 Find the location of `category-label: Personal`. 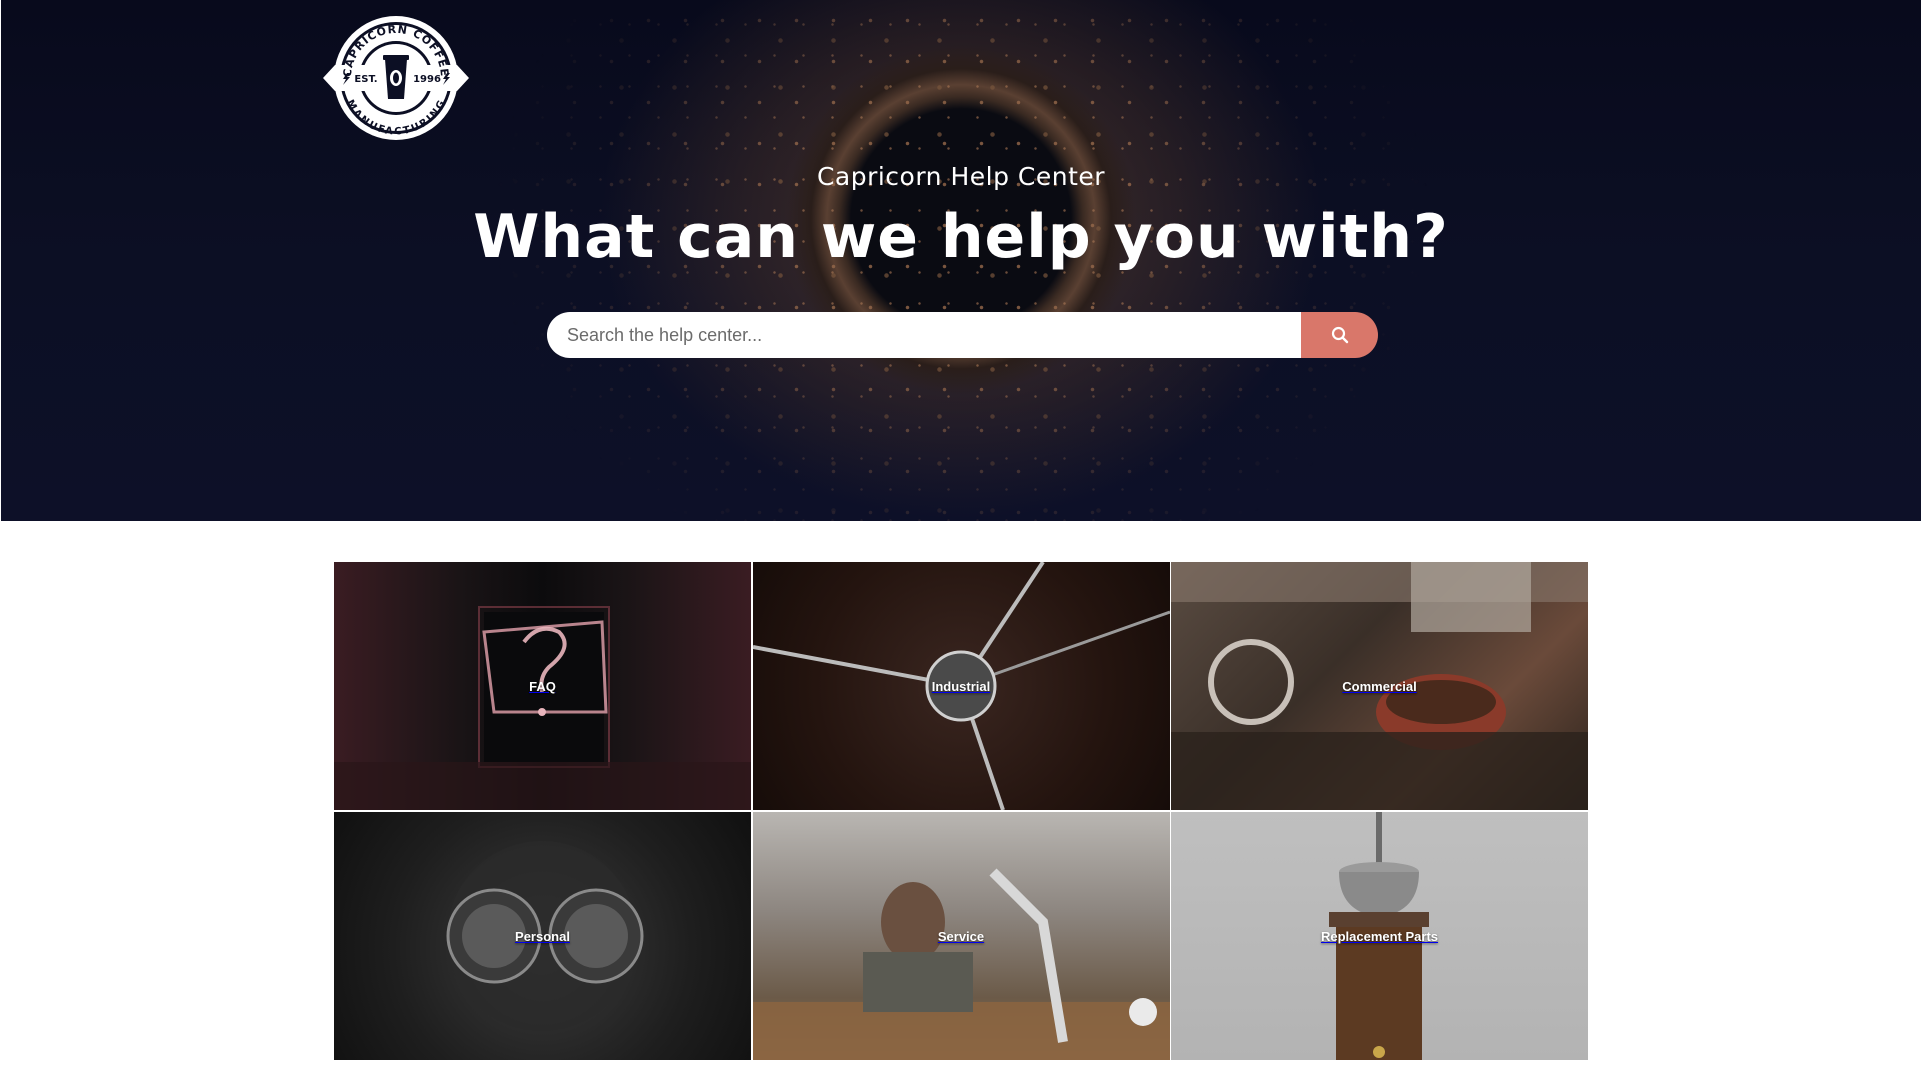

category-label: Personal is located at coordinates (542, 936).